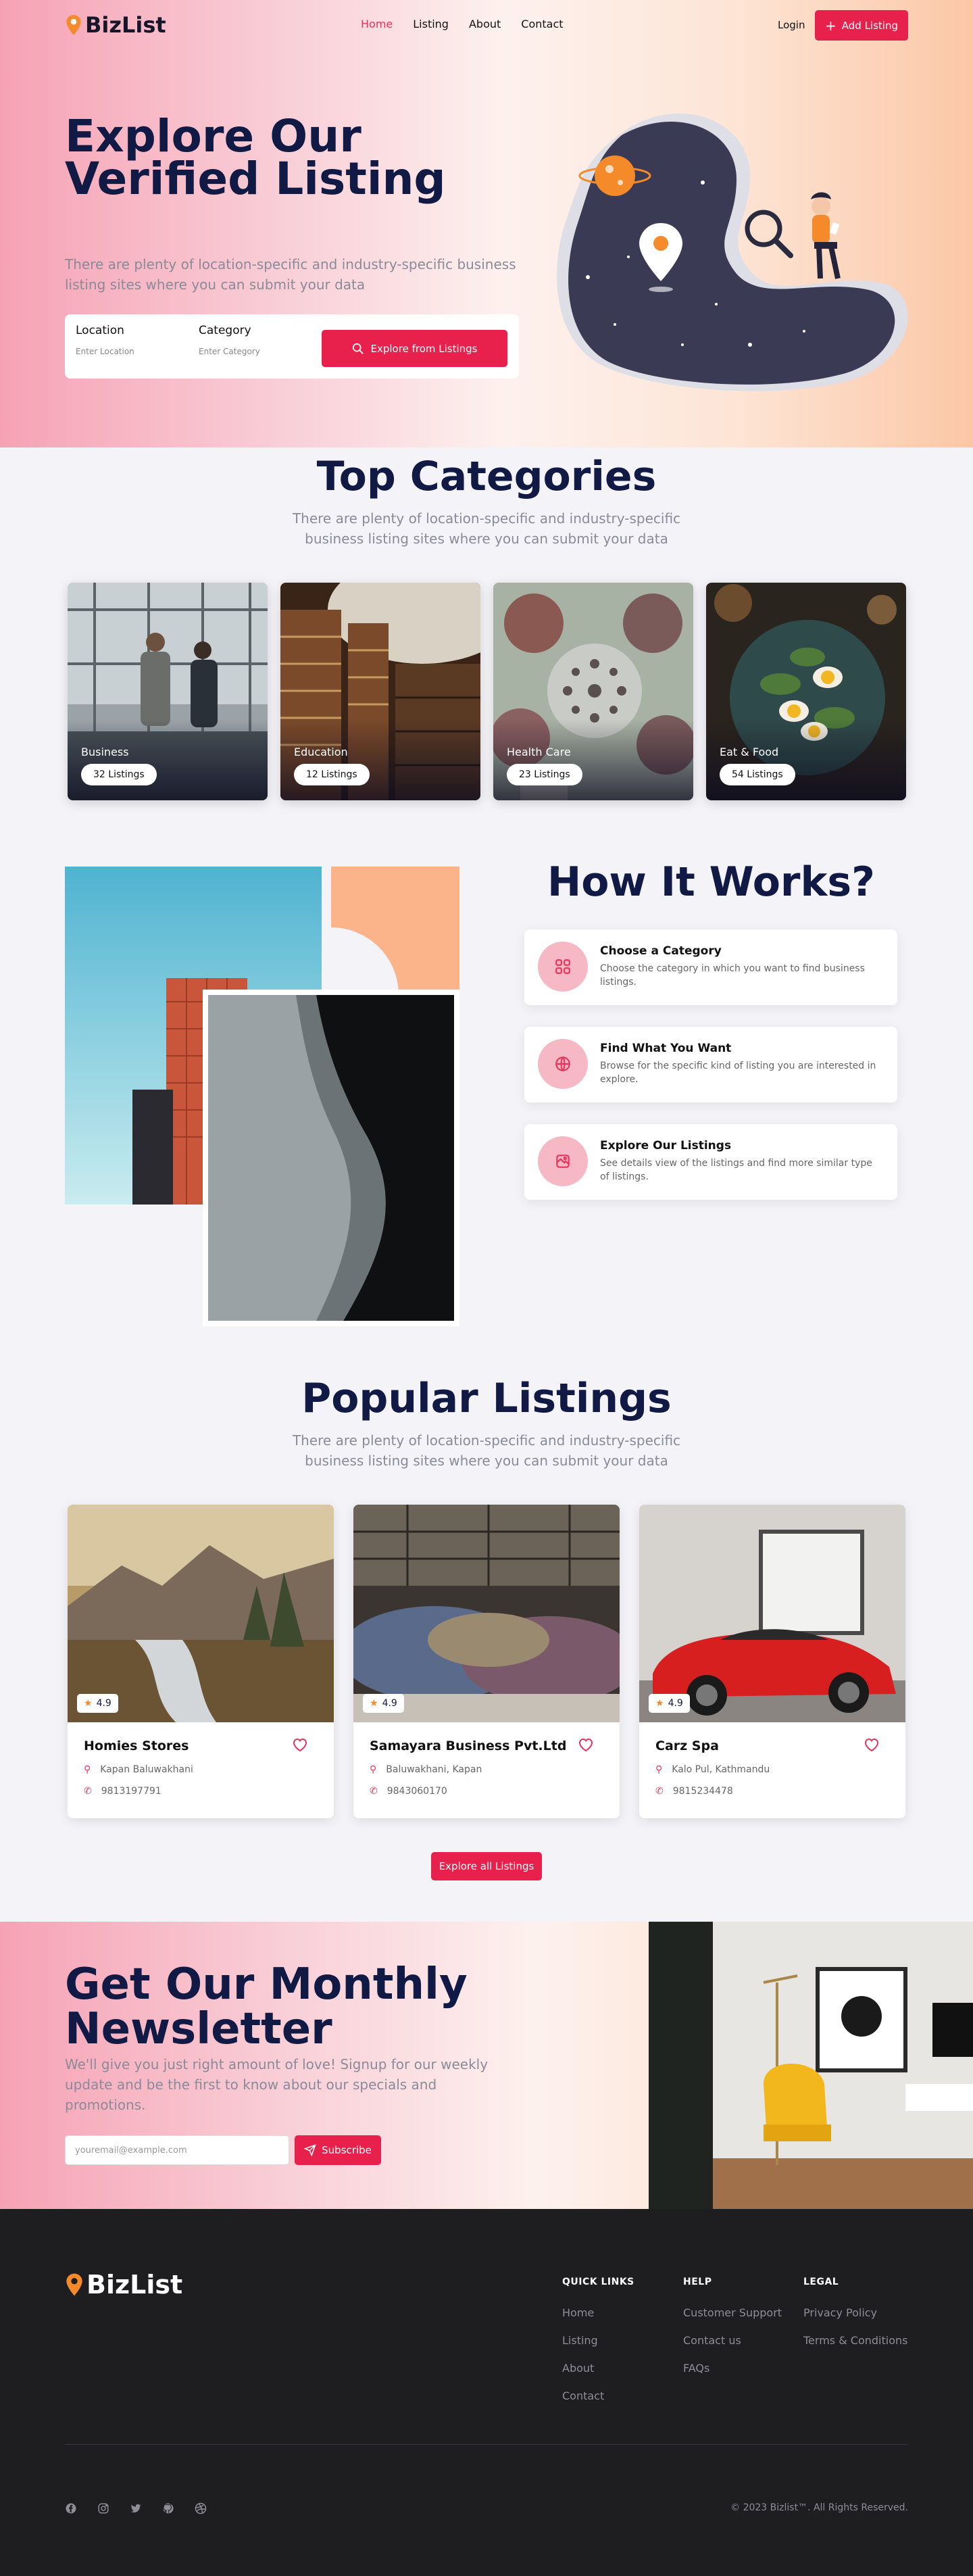  Describe the element at coordinates (563, 967) in the screenshot. I see `grid-icon` at that location.